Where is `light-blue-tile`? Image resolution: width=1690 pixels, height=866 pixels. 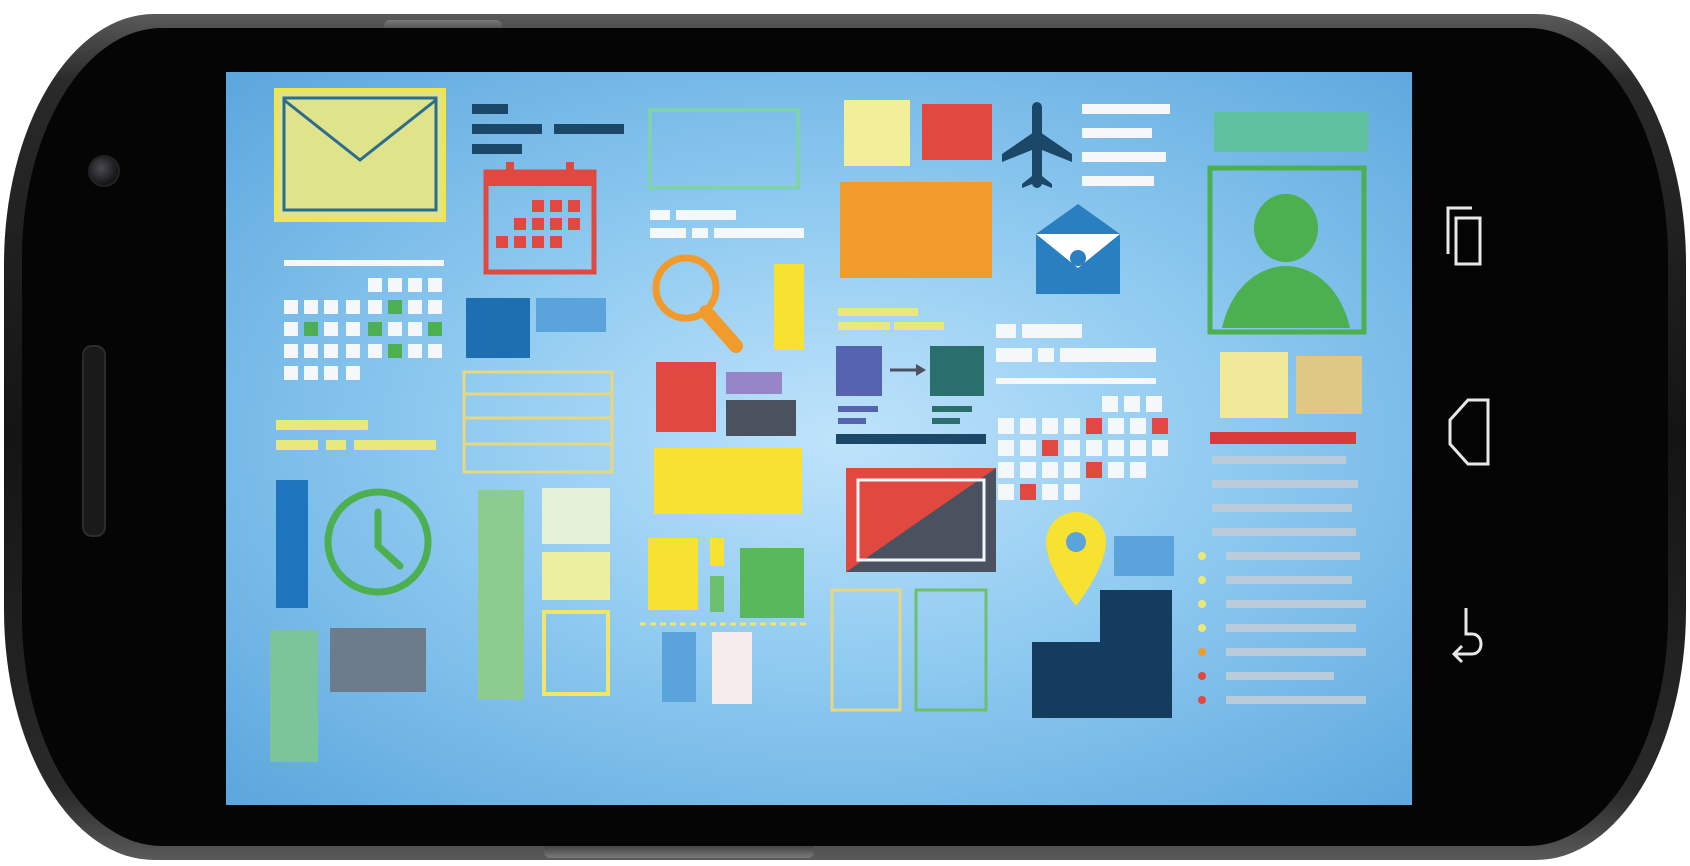
light-blue-tile is located at coordinates (571, 315).